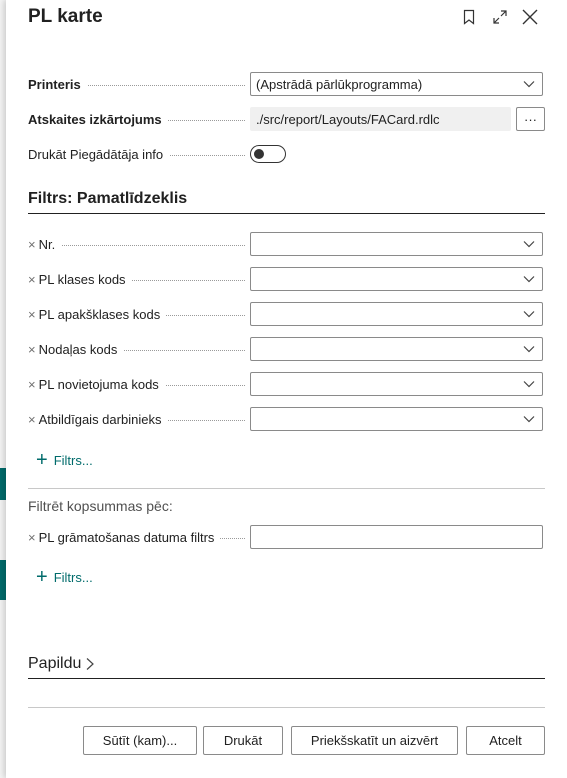 This screenshot has height=778, width=567. What do you see at coordinates (47, 244) in the screenshot?
I see `filter-label: Nr.` at bounding box center [47, 244].